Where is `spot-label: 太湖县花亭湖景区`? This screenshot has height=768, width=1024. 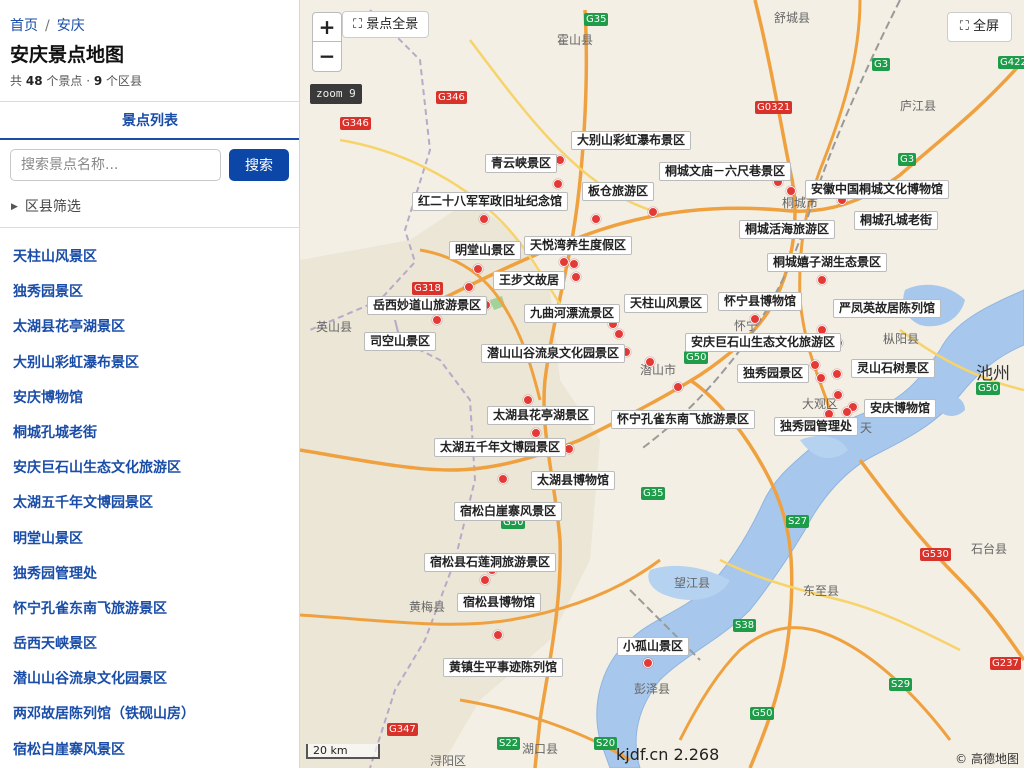
spot-label: 太湖县花亭湖景区 is located at coordinates (541, 415).